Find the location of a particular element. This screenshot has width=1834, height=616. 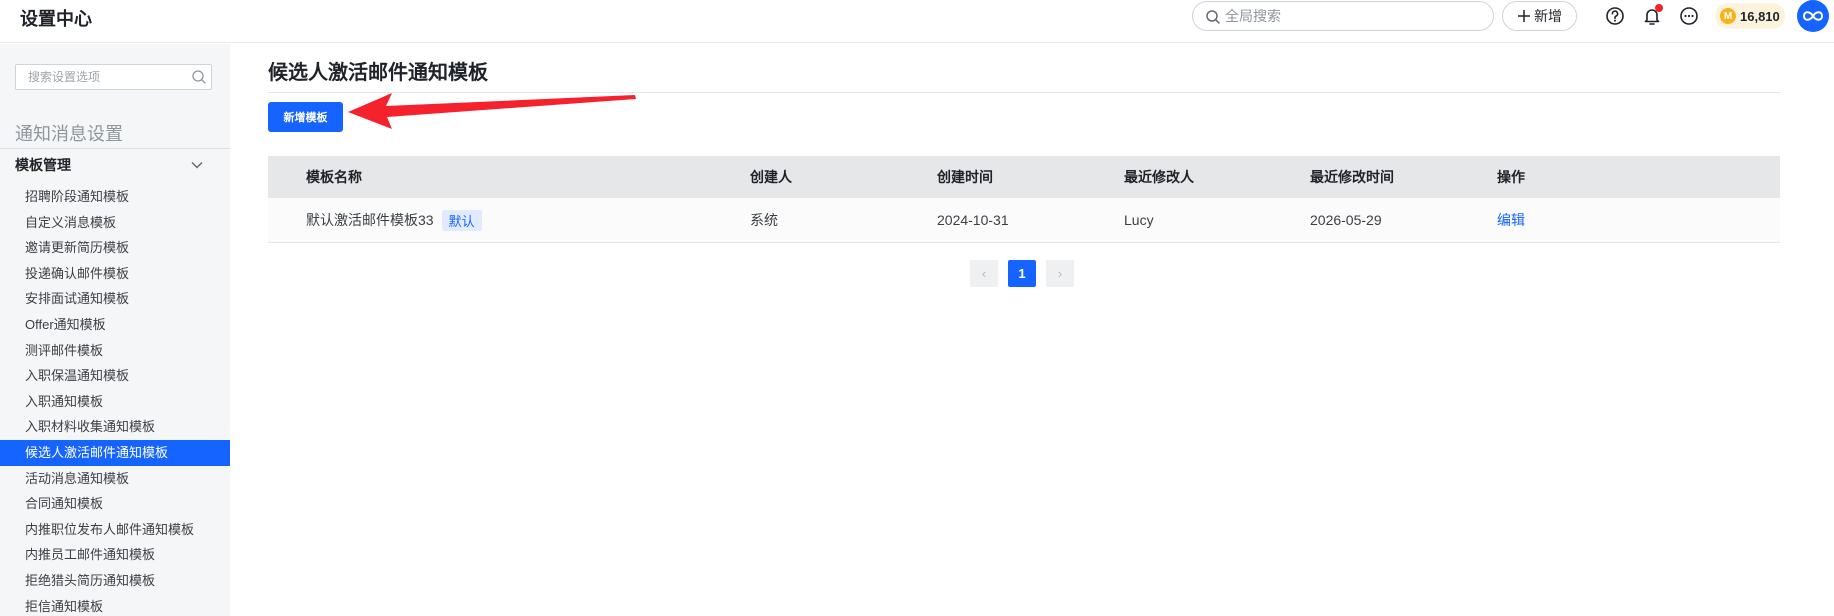

sidebar-item: 招聘阶段通知模板 is located at coordinates (115, 197).